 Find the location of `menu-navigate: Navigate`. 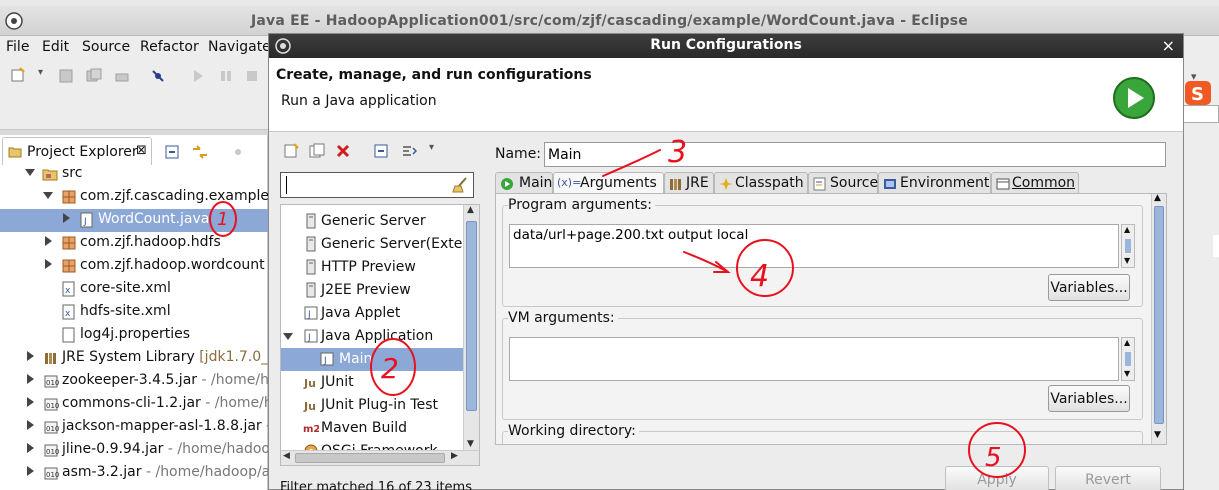

menu-navigate: Navigate is located at coordinates (239, 47).